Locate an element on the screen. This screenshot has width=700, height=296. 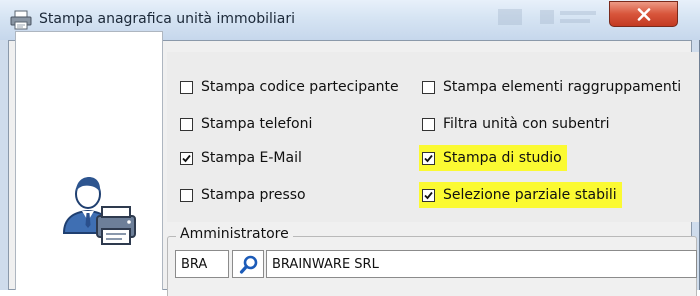
option-label: Stampa di studio is located at coordinates (502, 158).